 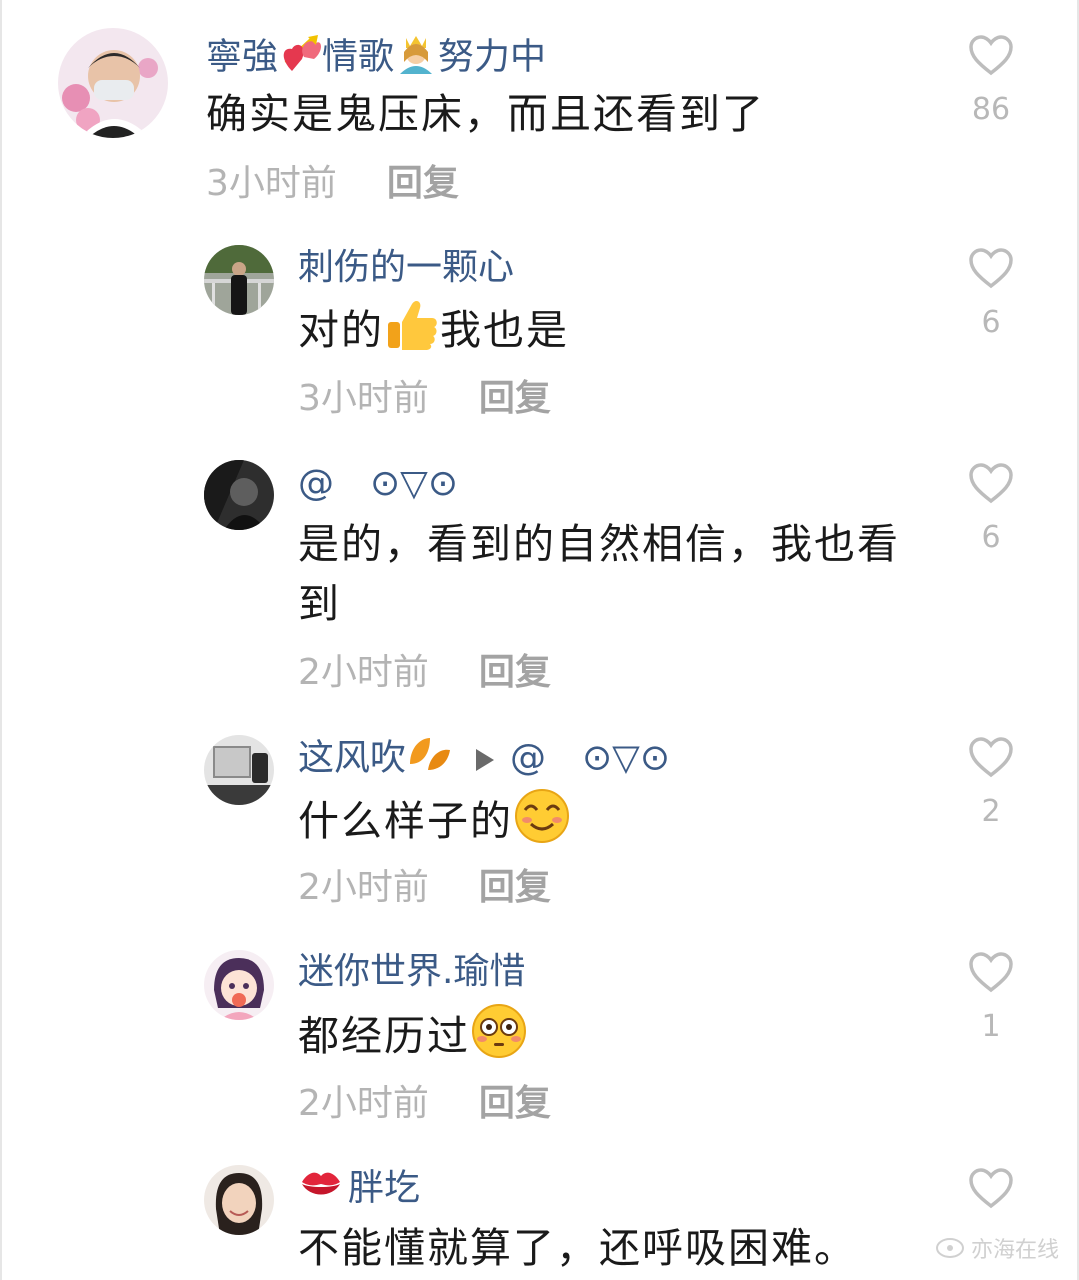 What do you see at coordinates (412, 333) in the screenshot?
I see `thumbs-up-icon` at bounding box center [412, 333].